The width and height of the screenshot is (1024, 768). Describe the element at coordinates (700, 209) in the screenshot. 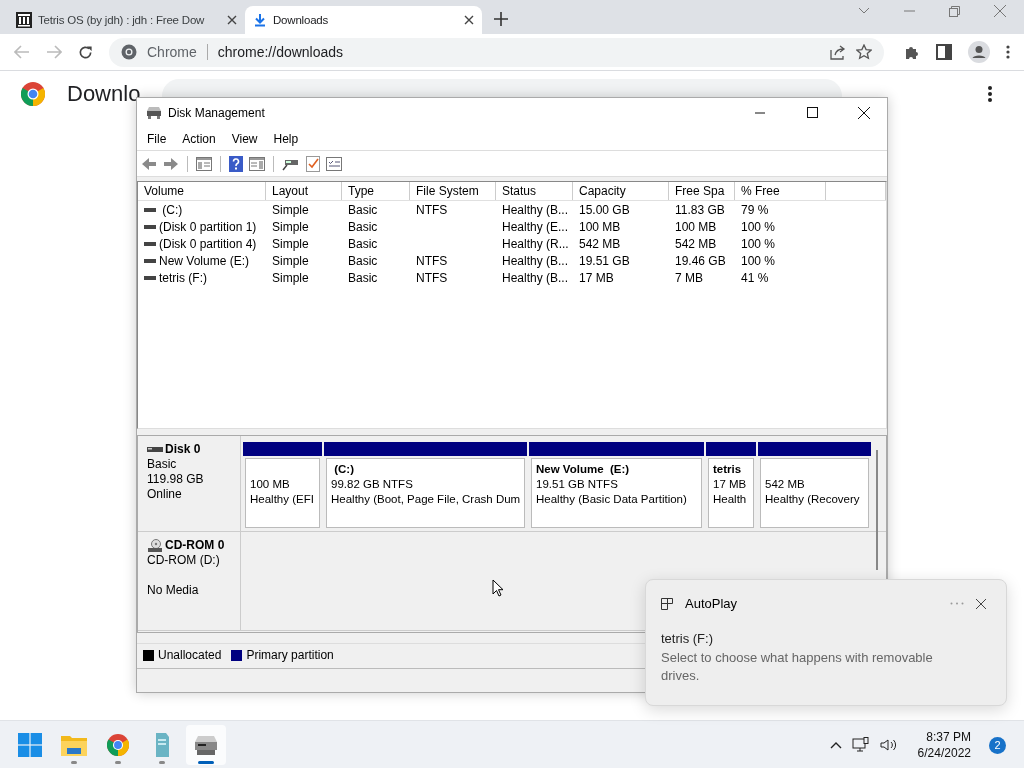

I see `table-cell: 11.83 GB` at that location.